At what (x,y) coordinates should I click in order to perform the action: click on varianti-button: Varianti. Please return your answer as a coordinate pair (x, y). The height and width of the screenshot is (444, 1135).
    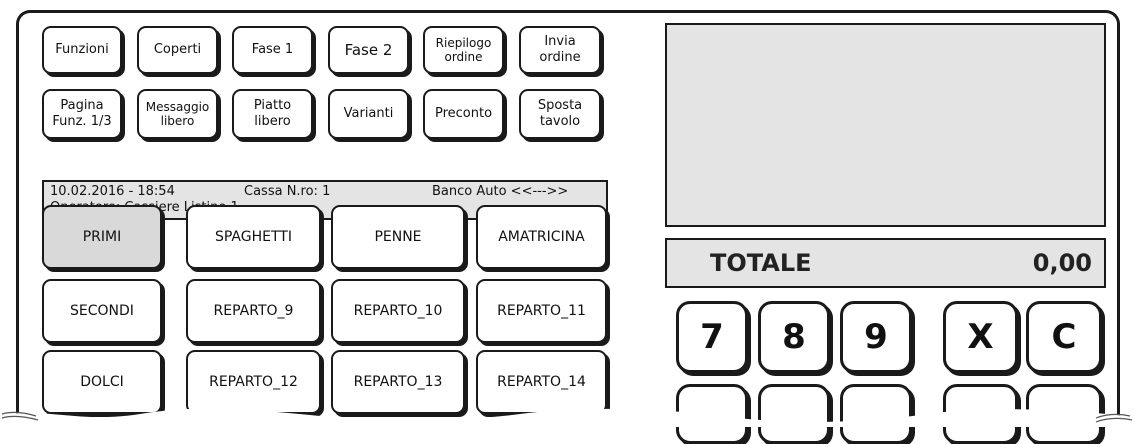
    Looking at the image, I should click on (368, 114).